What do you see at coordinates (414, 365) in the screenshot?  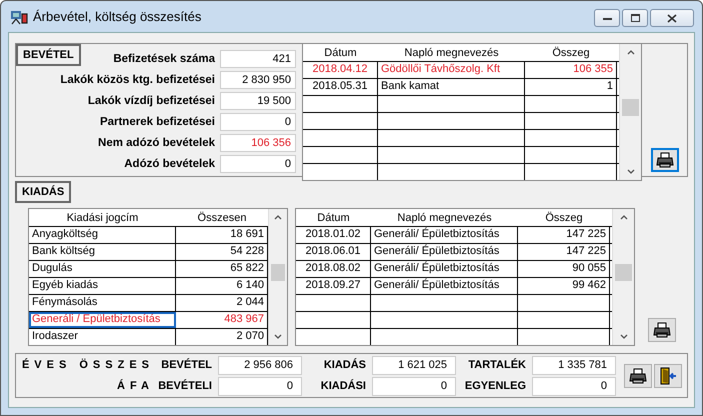 I see `value-field: 1 621 025` at bounding box center [414, 365].